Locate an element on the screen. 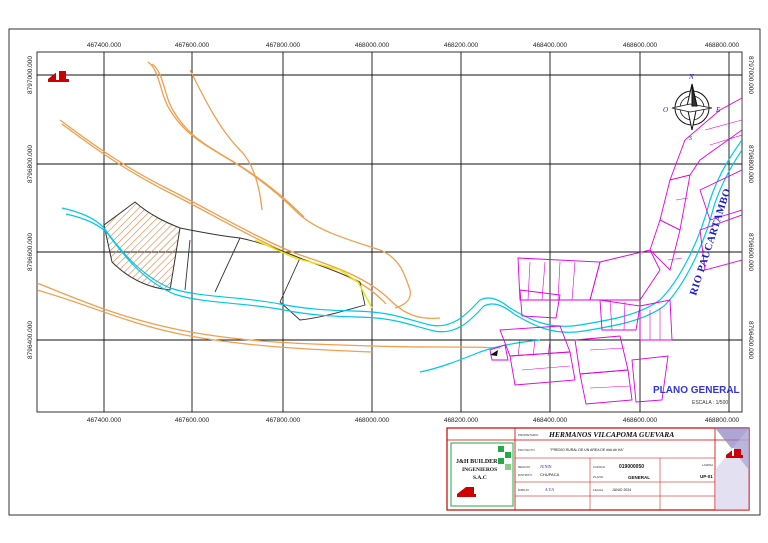  code-value: 019000050 is located at coordinates (631, 467).